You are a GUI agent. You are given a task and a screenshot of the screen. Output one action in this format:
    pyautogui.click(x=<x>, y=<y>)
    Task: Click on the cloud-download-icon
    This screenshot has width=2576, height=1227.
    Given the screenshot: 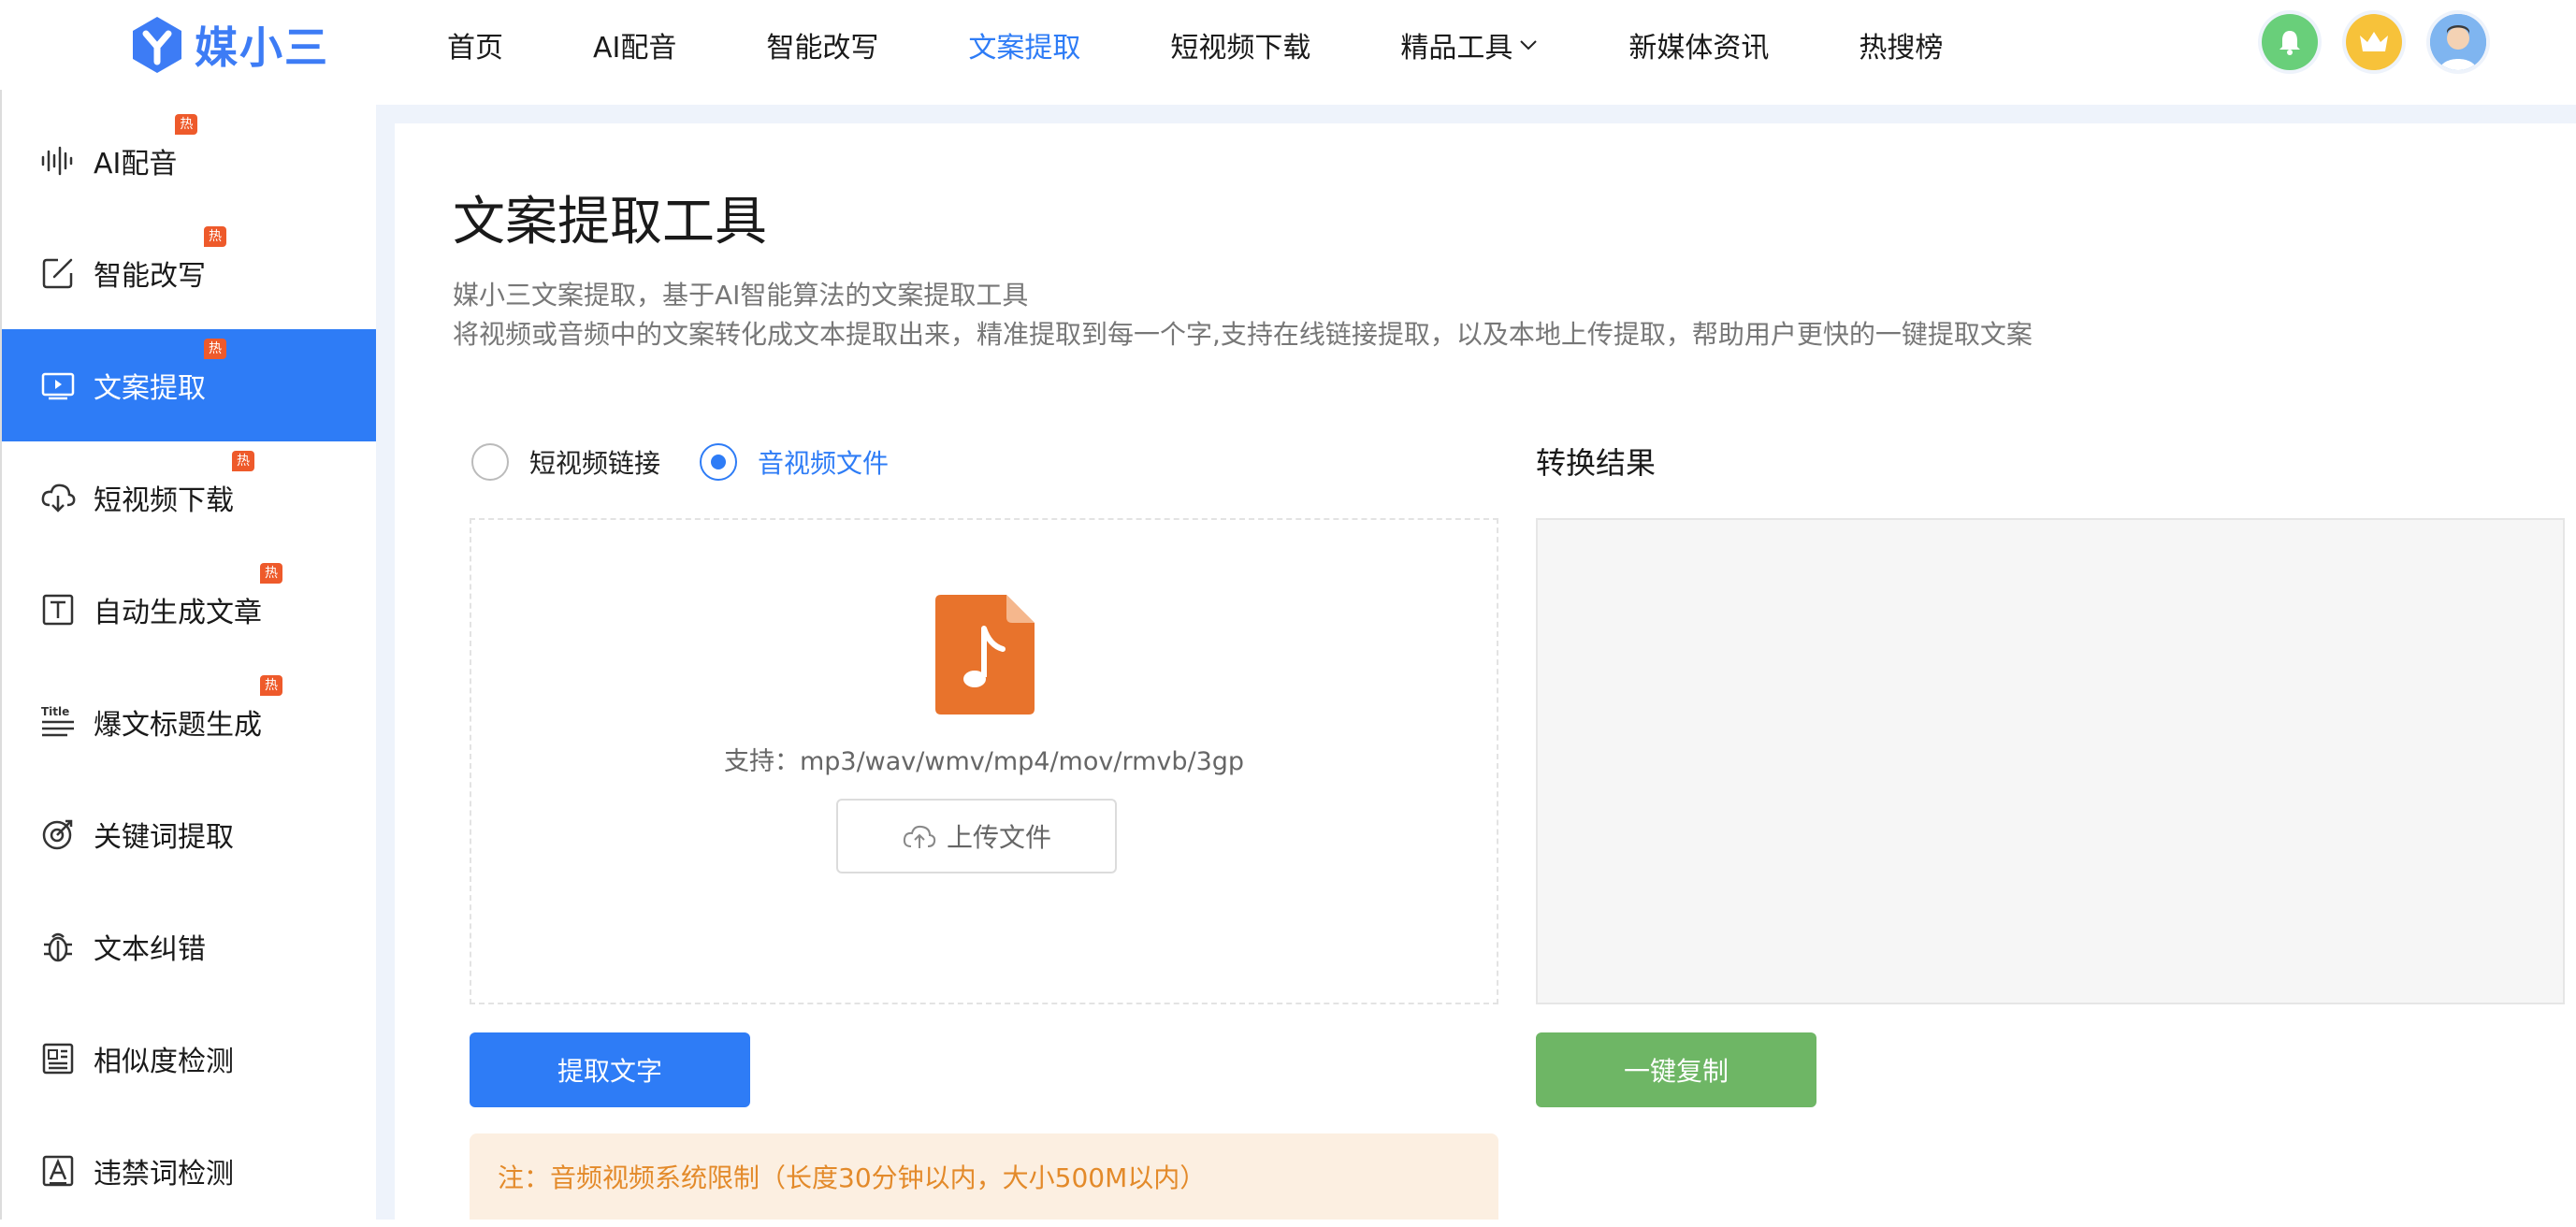 What is the action you would take?
    pyautogui.click(x=58, y=498)
    